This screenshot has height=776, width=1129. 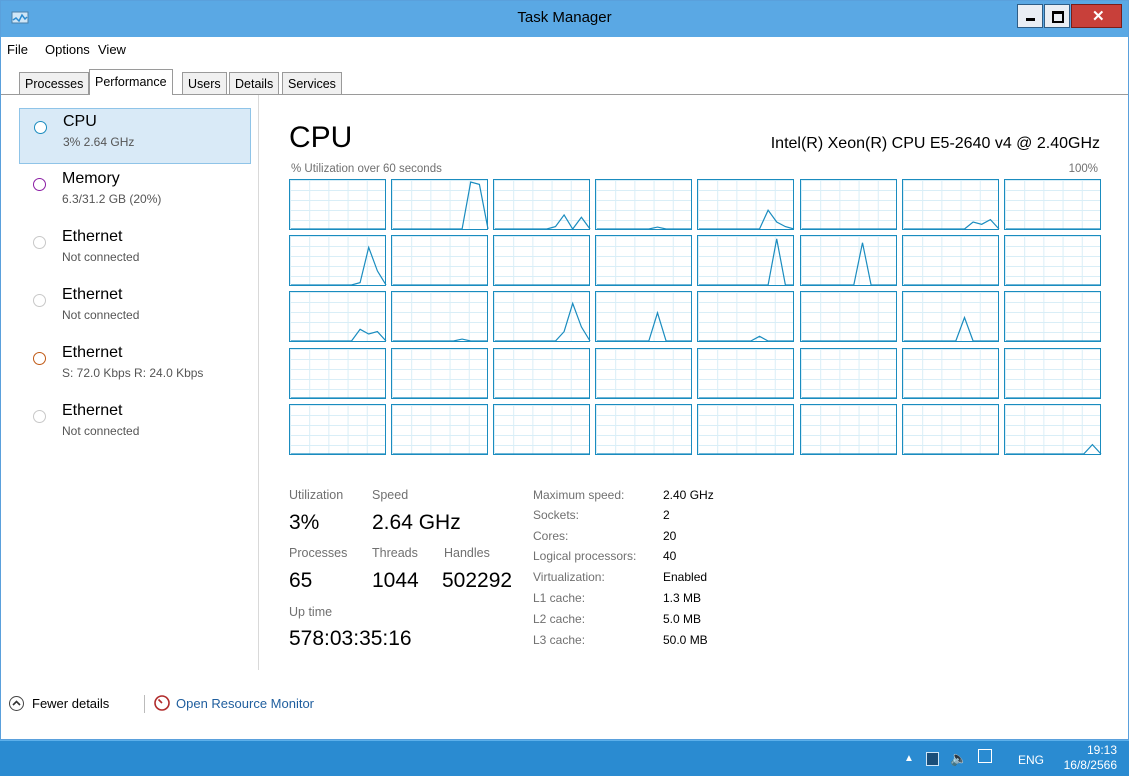 I want to click on l2-cache-label: L2 cache:, so click(x=559, y=619).